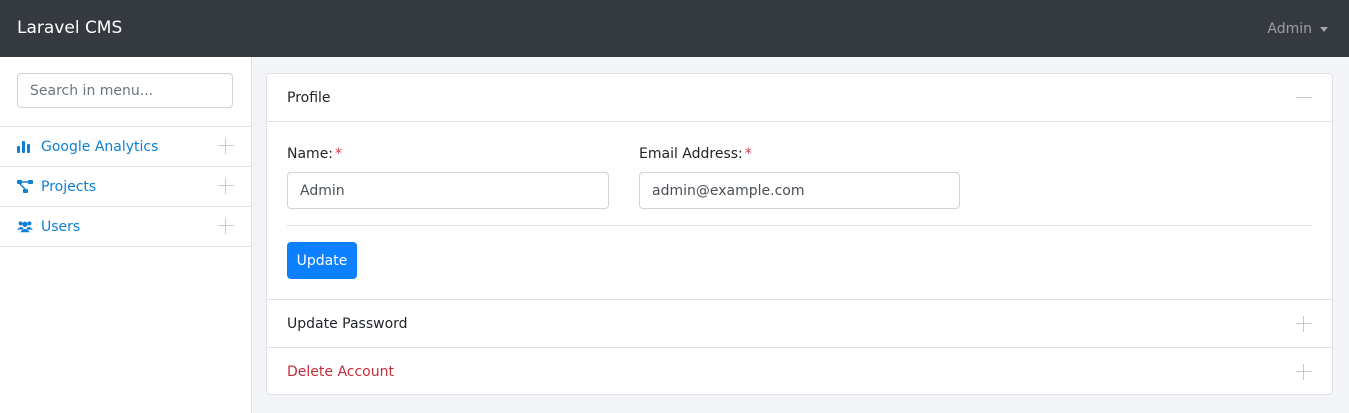  I want to click on sidebar-item-projects: Projects, so click(125, 187).